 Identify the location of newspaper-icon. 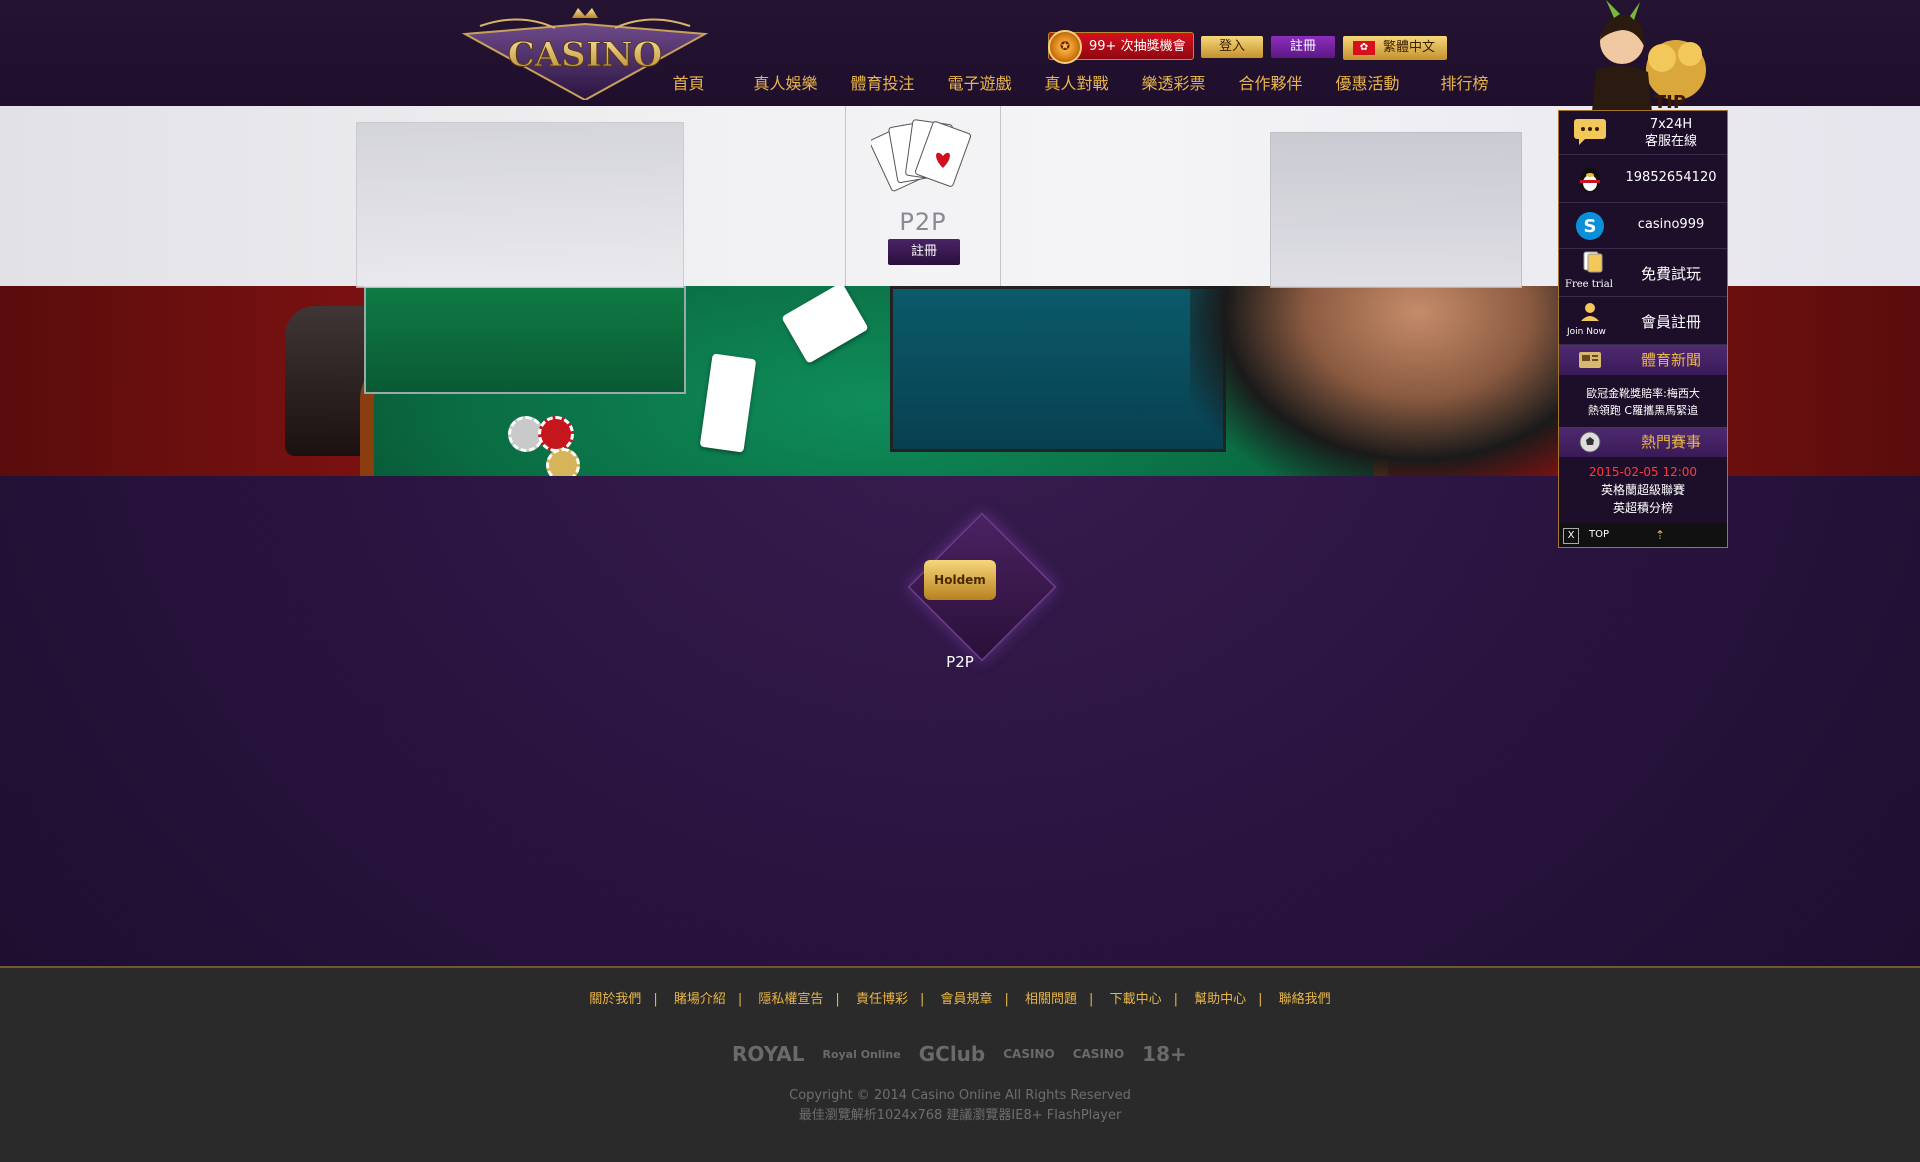
(1590, 360).